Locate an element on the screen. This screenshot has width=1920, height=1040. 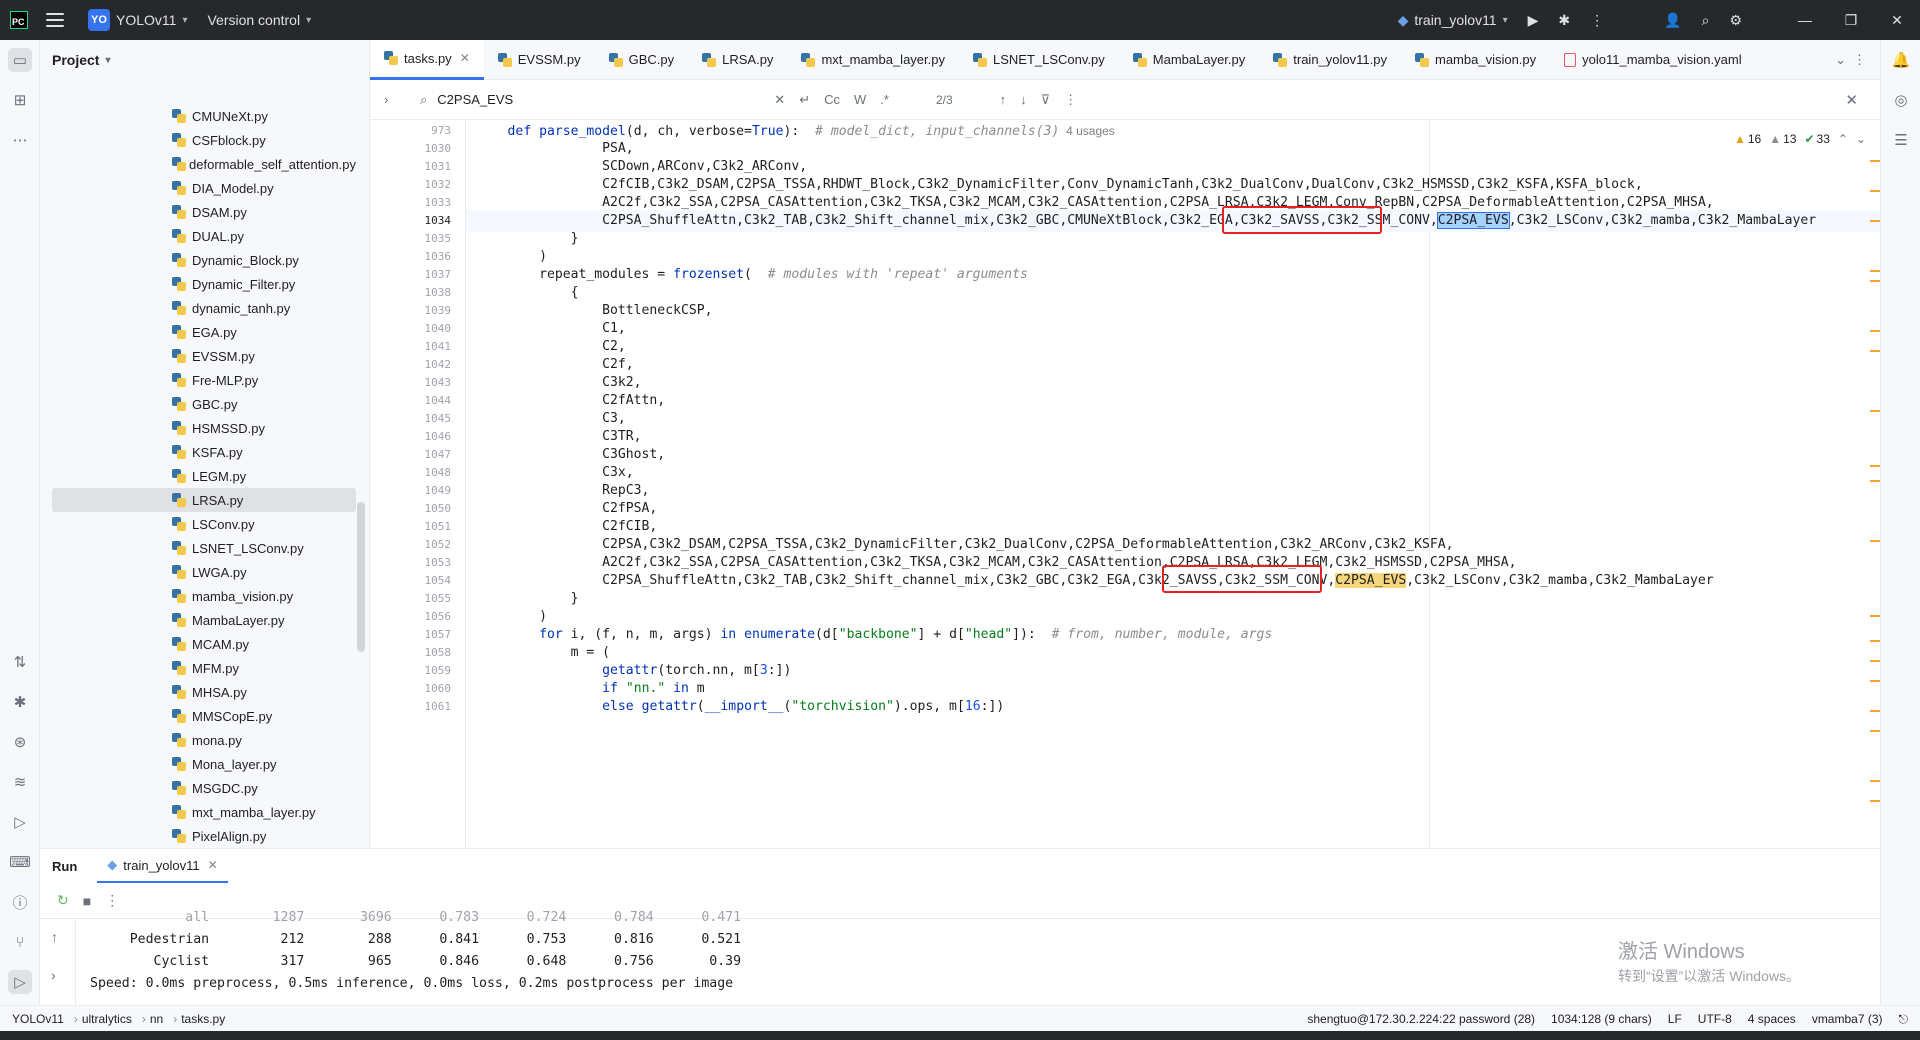
tree-file-item: DSAM.py is located at coordinates (204, 212).